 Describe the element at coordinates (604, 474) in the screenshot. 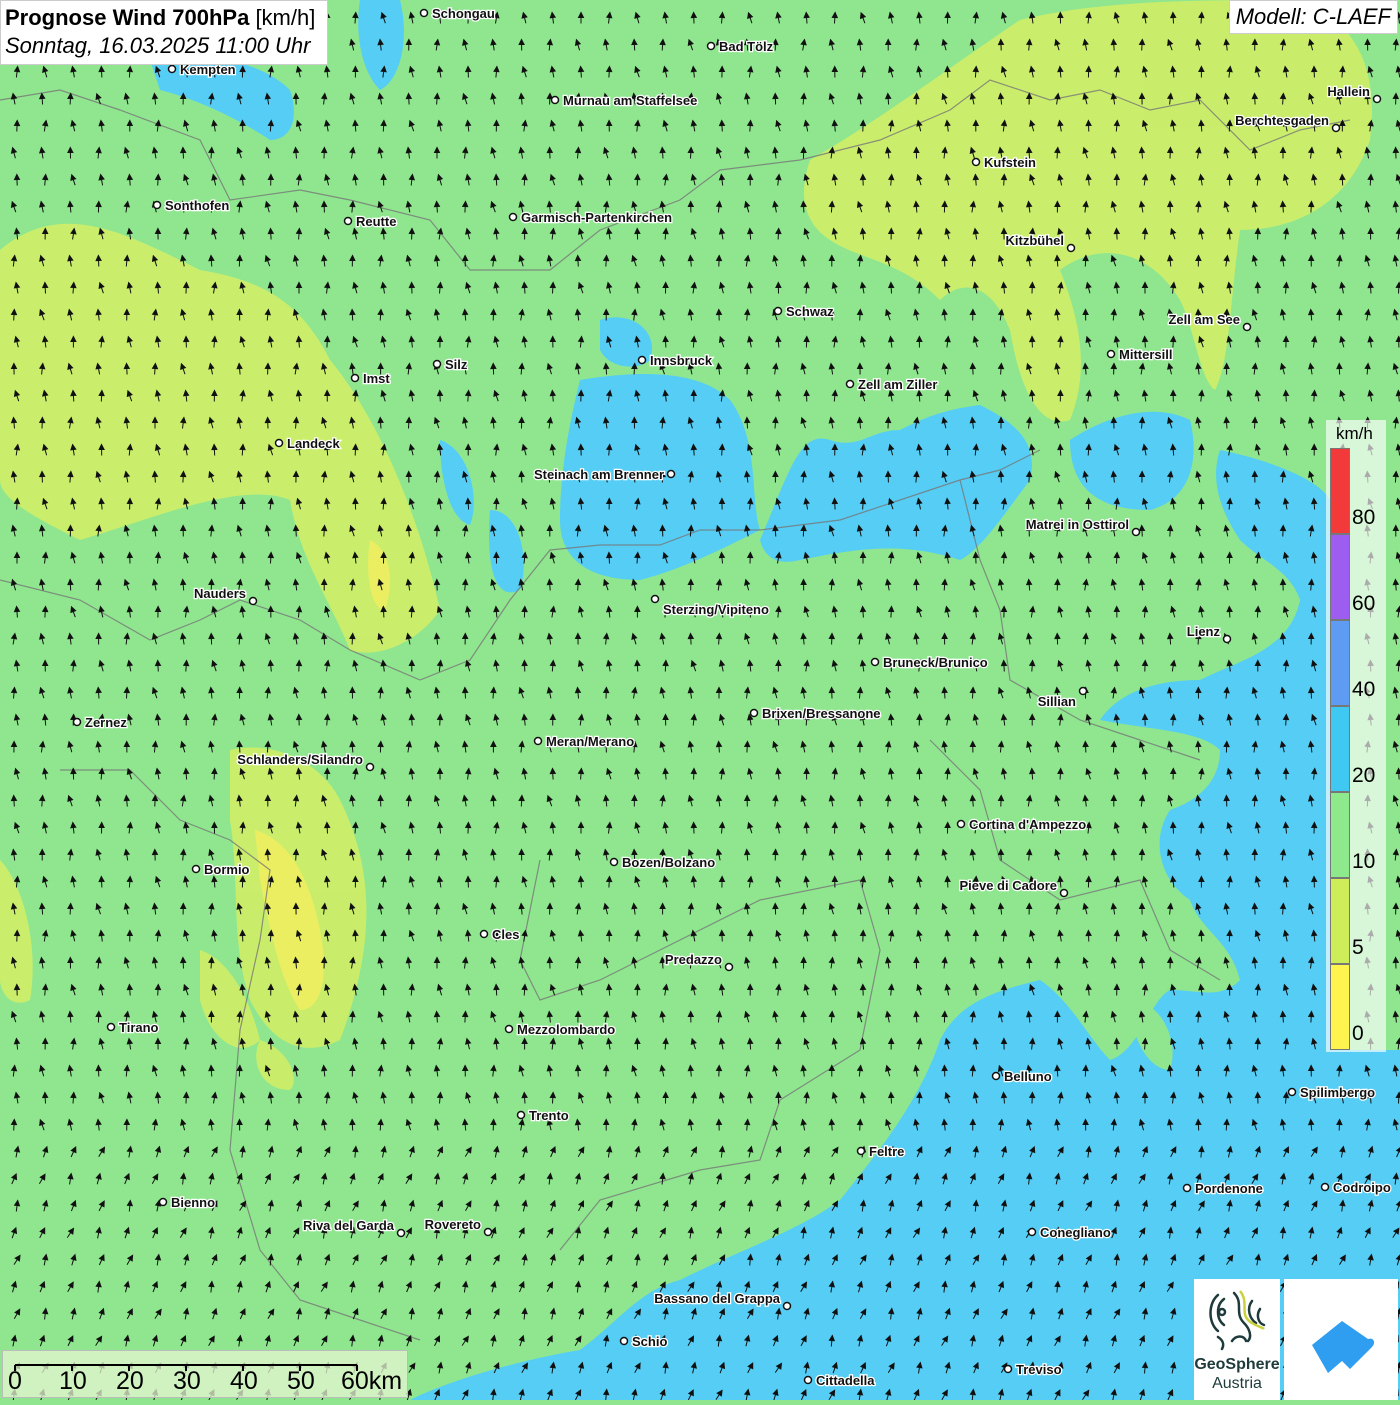

I see `city-marker: Steinach am Brenner` at that location.